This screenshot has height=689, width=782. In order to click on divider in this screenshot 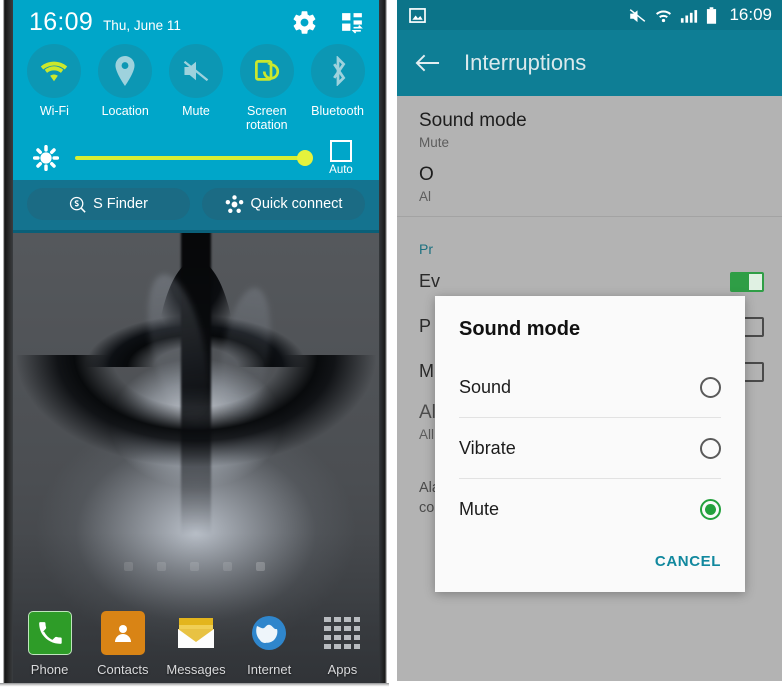, I will do `click(589, 216)`.